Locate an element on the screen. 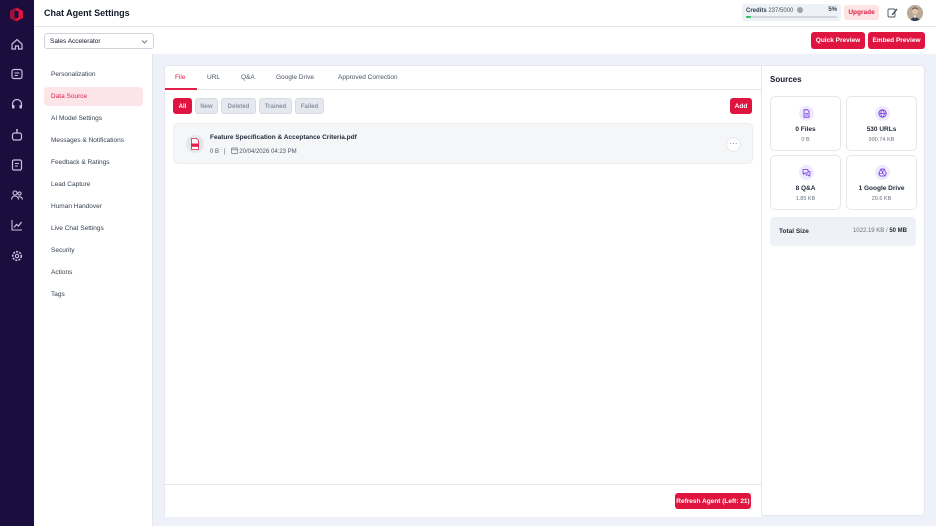 The image size is (936, 526). nav-item-messages-notifications: Messages & Notifications is located at coordinates (93, 140).